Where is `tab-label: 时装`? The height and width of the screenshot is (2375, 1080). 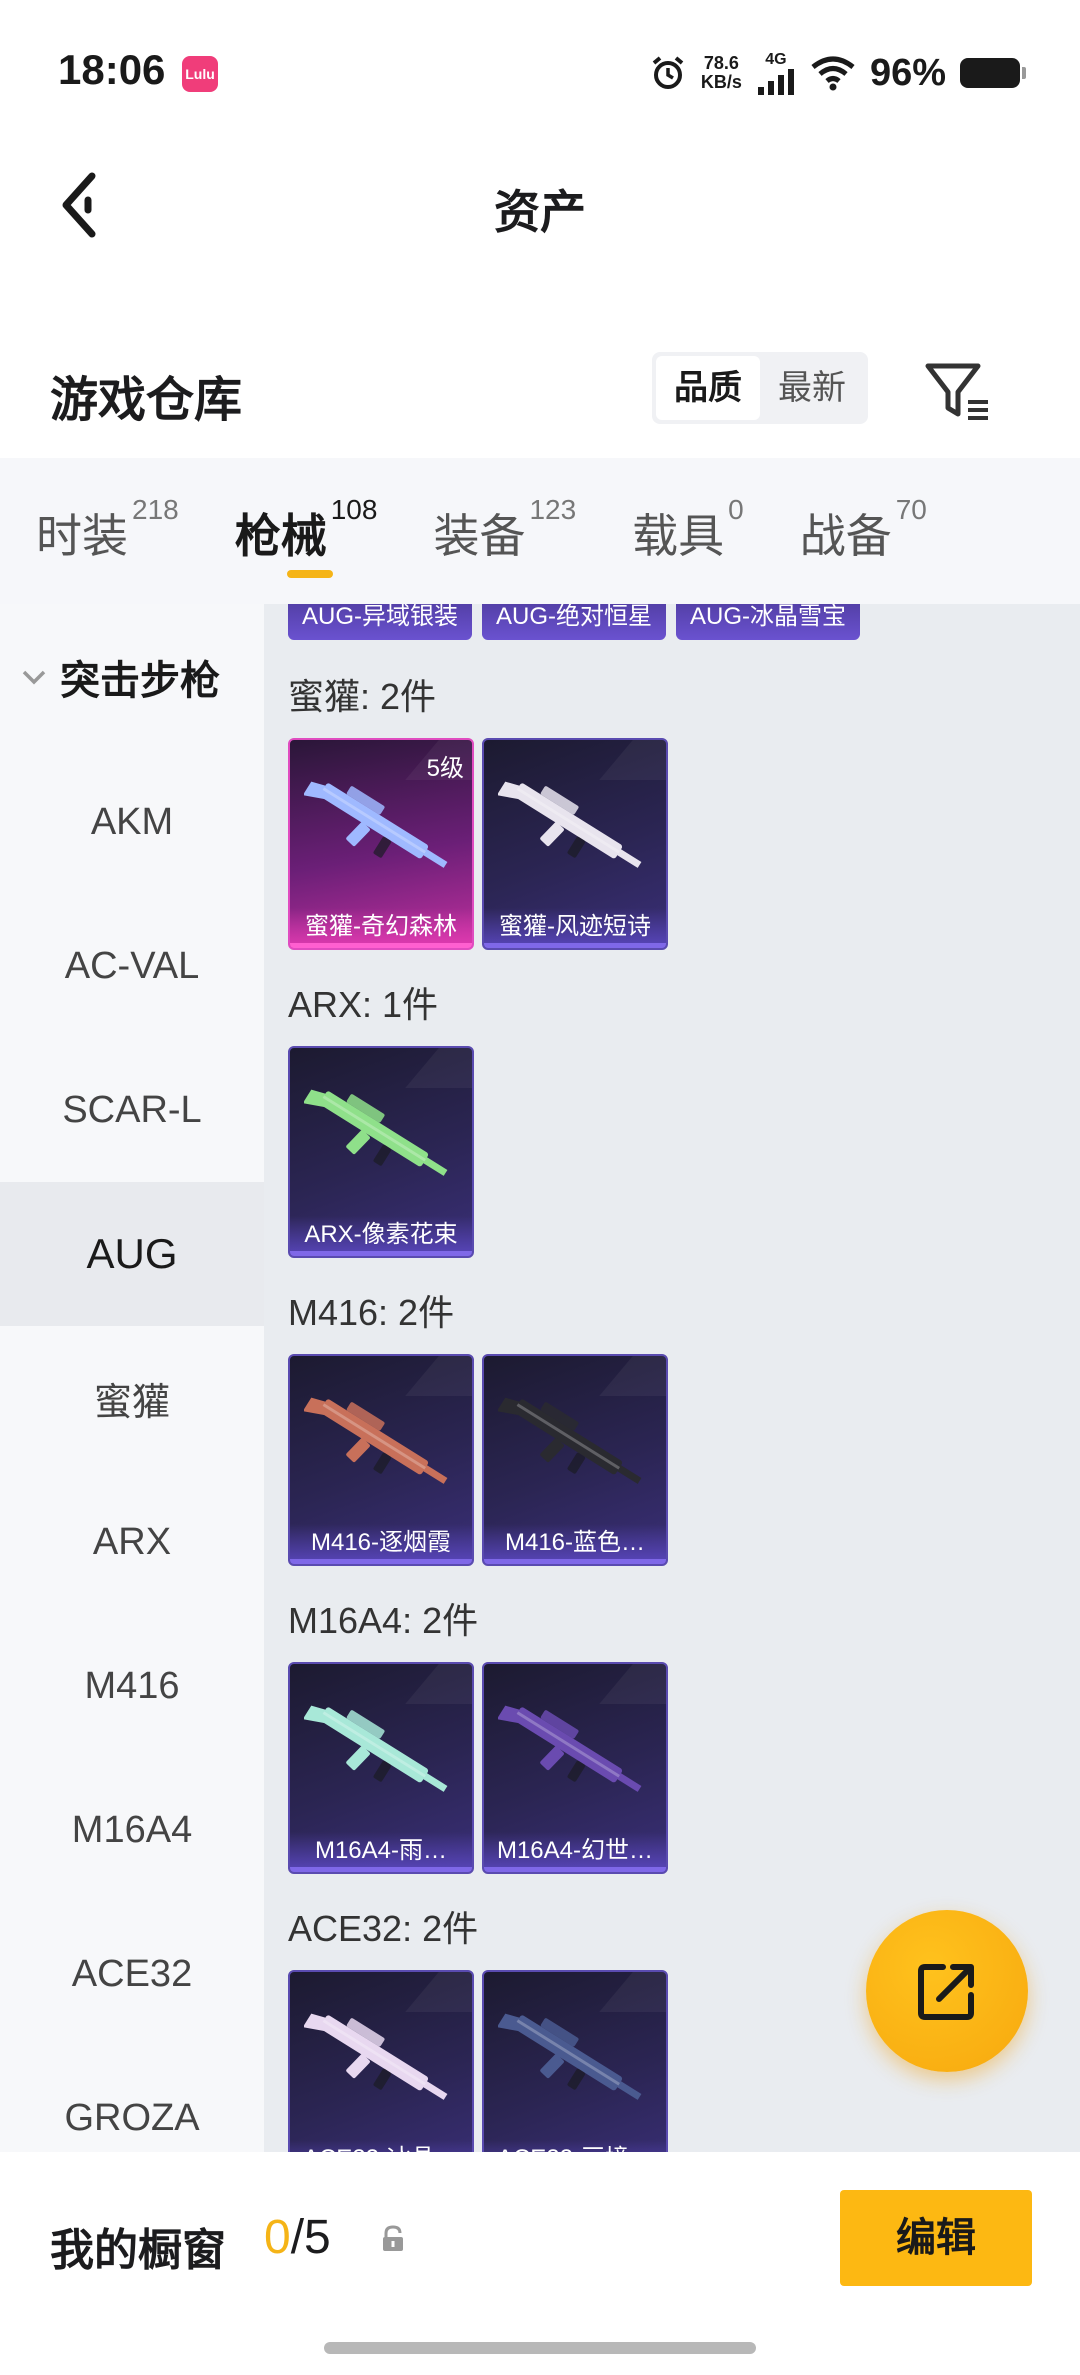
tab-label: 时装 is located at coordinates (82, 536).